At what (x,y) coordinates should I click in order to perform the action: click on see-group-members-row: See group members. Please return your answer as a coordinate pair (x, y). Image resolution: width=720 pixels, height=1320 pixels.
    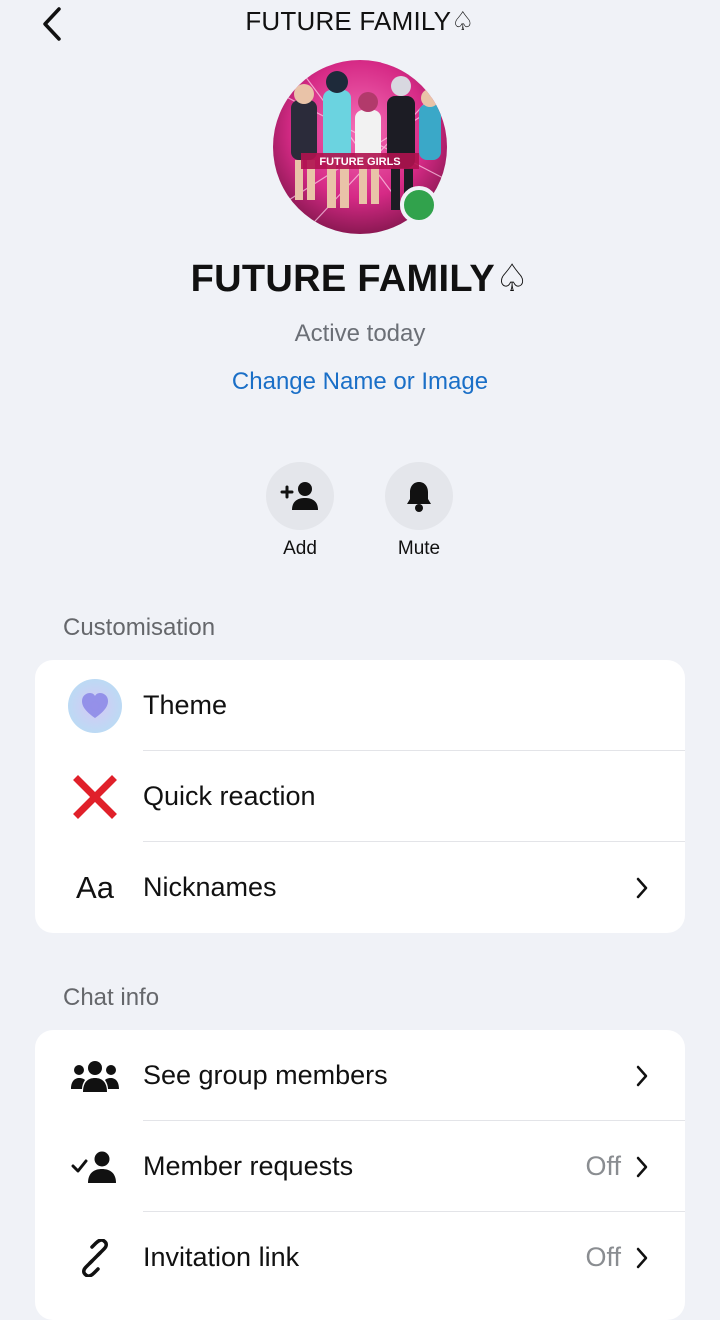
    Looking at the image, I should click on (360, 1075).